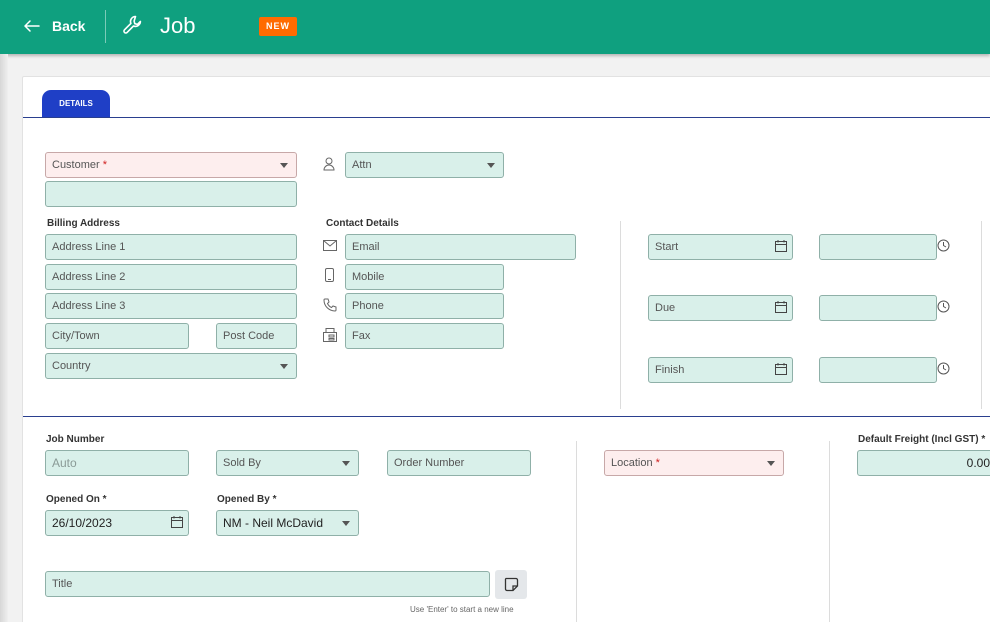  Describe the element at coordinates (117, 523) in the screenshot. I see `opened-on-input: 26/10/2023` at that location.